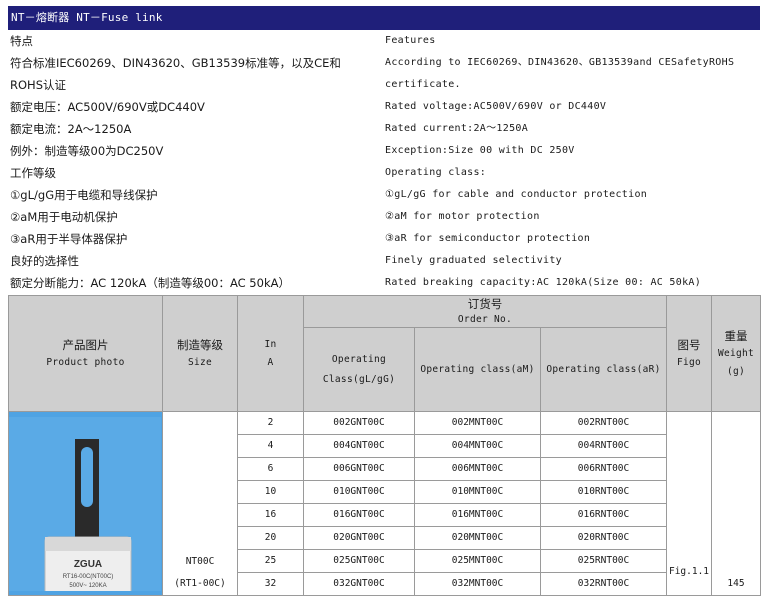  What do you see at coordinates (359, 369) in the screenshot?
I see `header-class-gl: Operating Class(gL/gG)` at bounding box center [359, 369].